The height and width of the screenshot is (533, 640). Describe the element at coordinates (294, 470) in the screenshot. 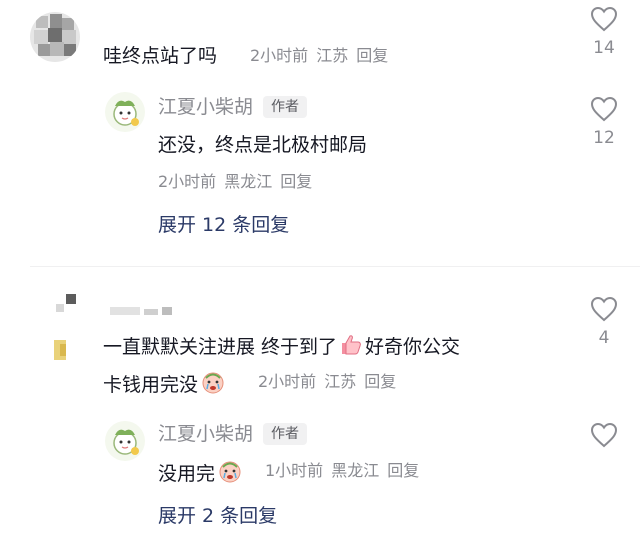

I see `reply-time: 1小时前` at that location.